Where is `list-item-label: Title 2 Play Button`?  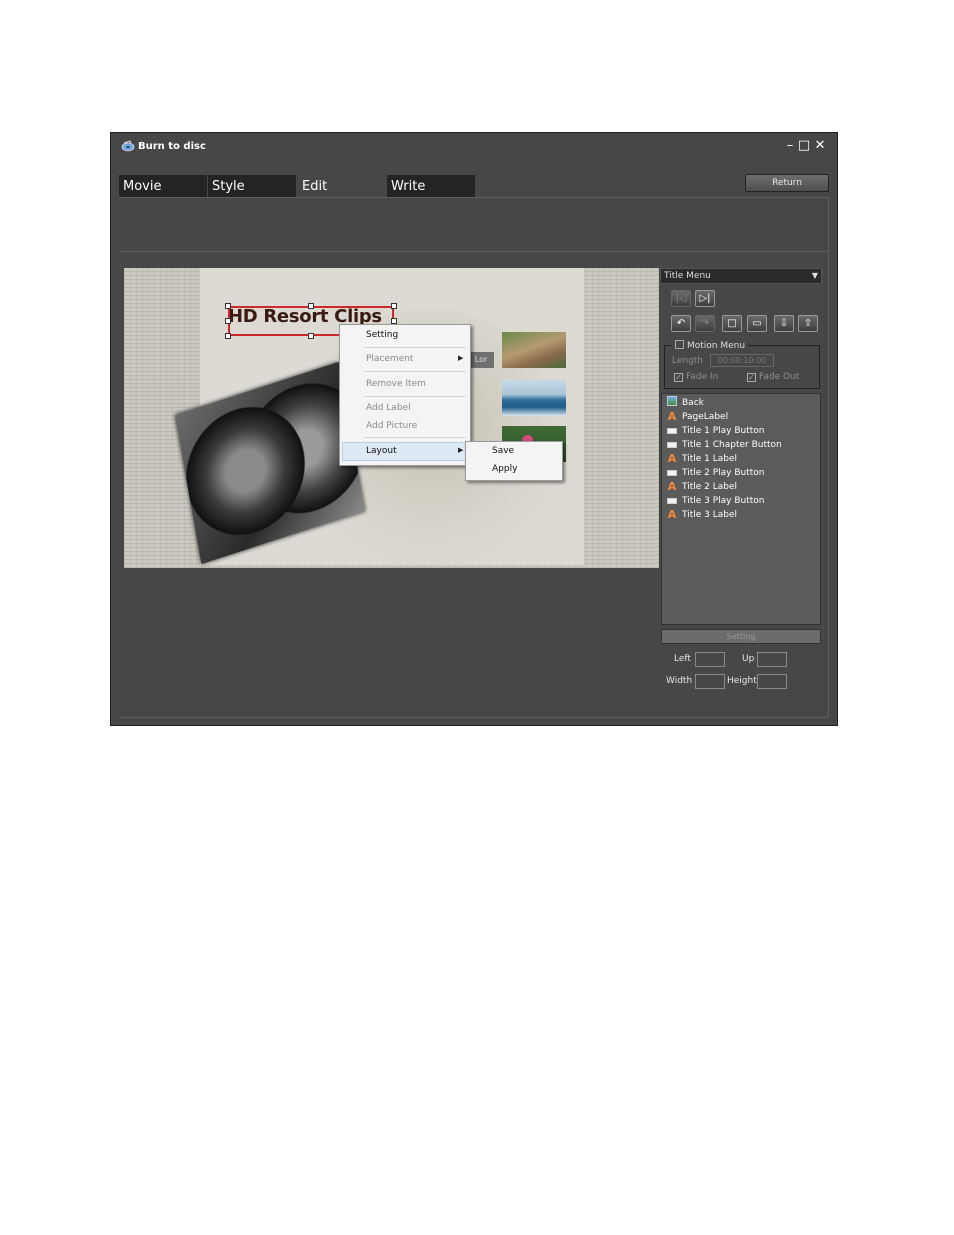 list-item-label: Title 2 Play Button is located at coordinates (723, 473).